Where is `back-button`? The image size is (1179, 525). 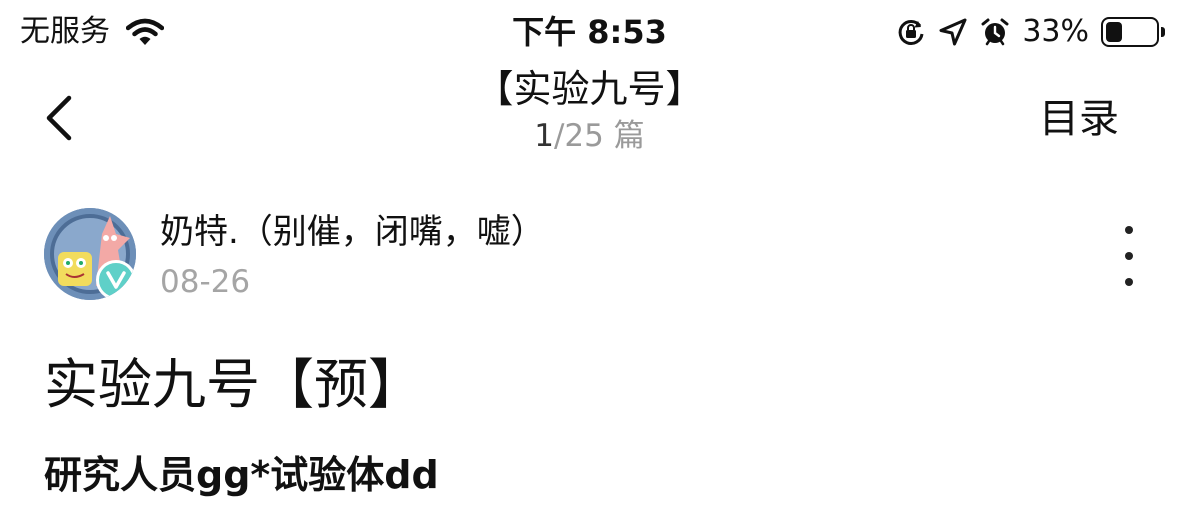 back-button is located at coordinates (58, 118).